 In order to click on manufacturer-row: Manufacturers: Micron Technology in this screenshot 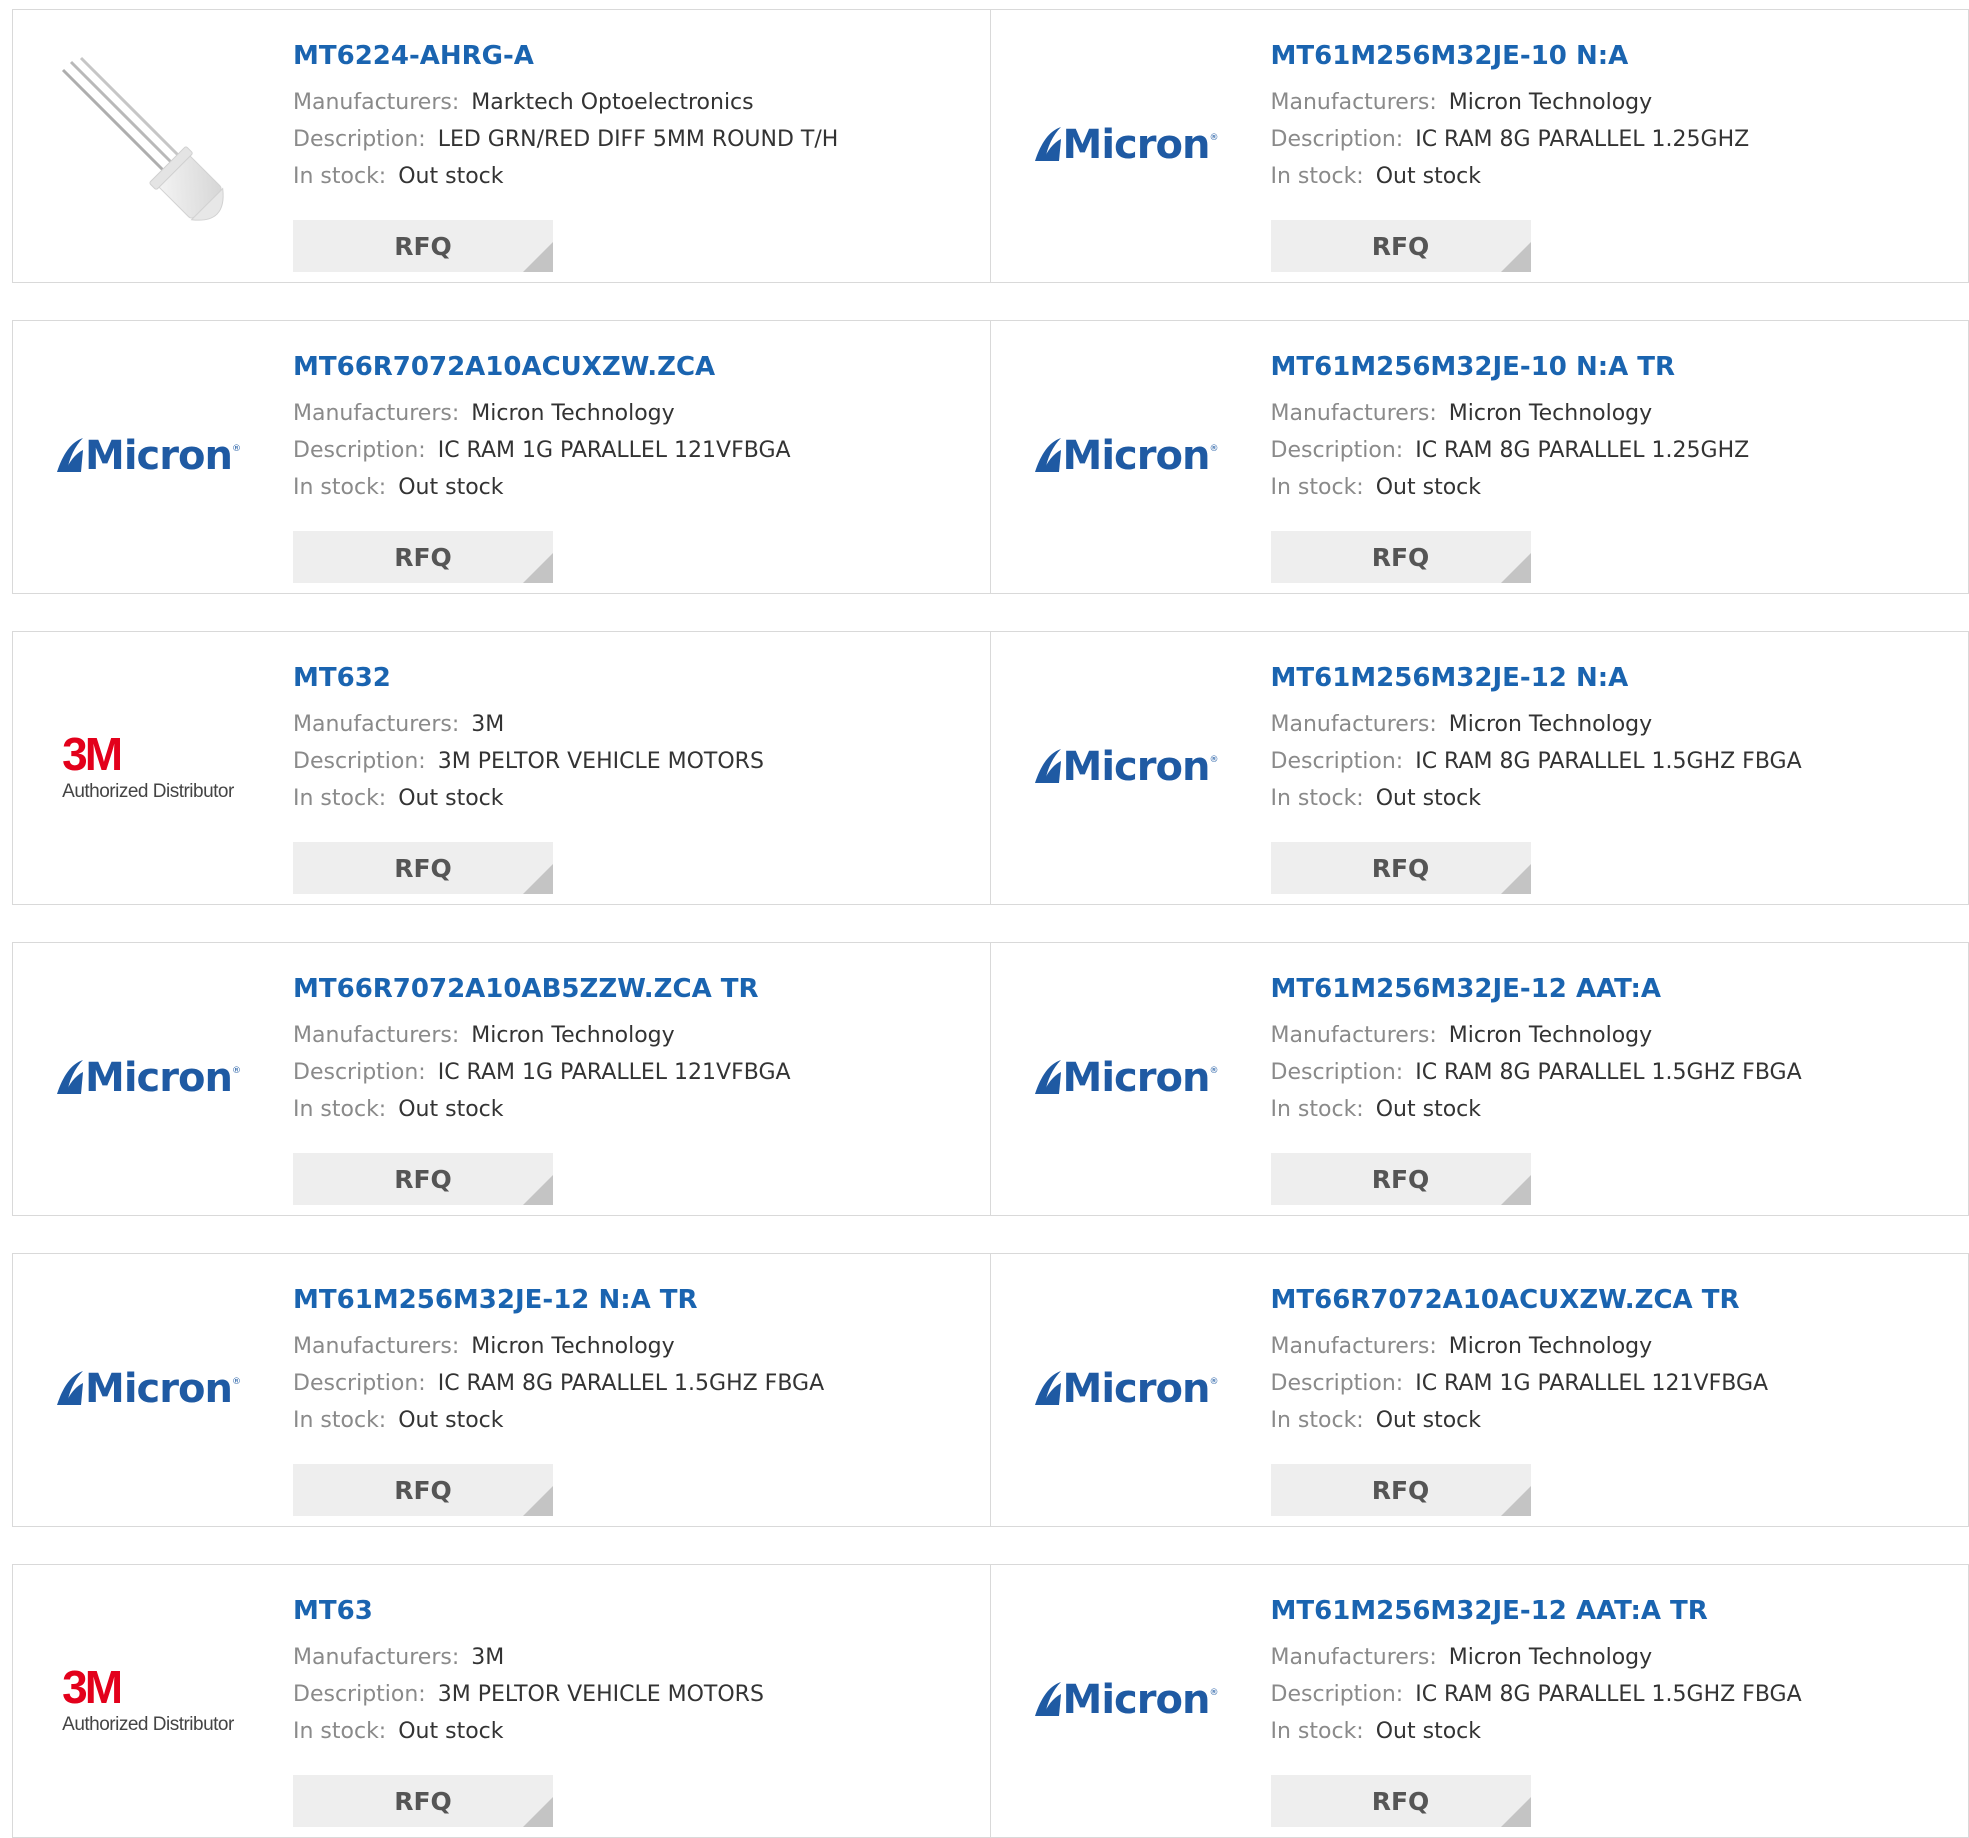, I will do `click(1615, 724)`.